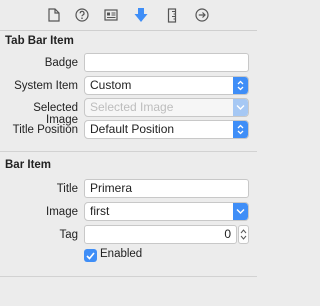 The width and height of the screenshot is (320, 306). I want to click on badge-label: Badge, so click(61, 63).